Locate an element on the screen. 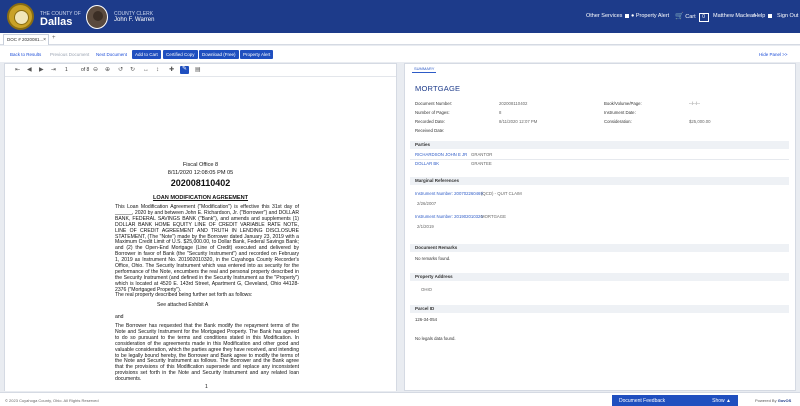 The width and height of the screenshot is (800, 406). tab-summary: SUMMARY is located at coordinates (424, 69).